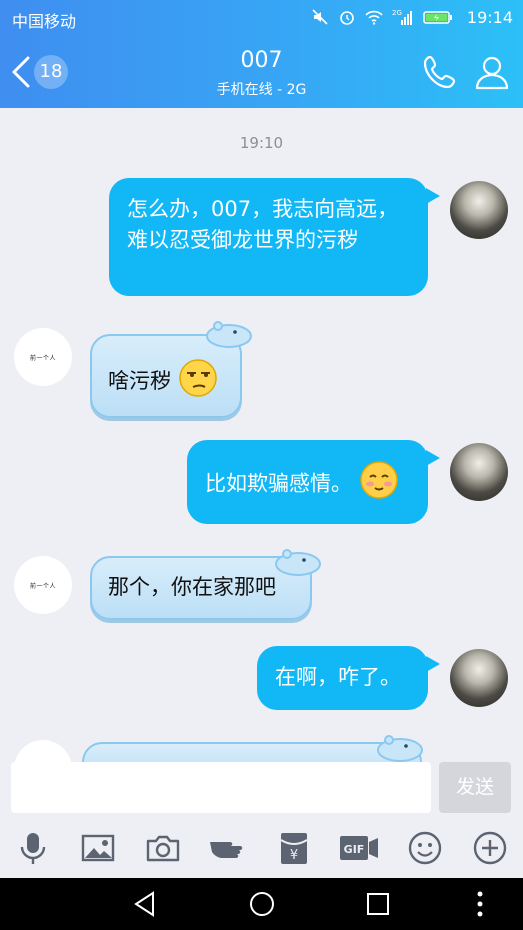 Image resolution: width=523 pixels, height=930 pixels. What do you see at coordinates (438, 17) in the screenshot?
I see `battery-charging-icon` at bounding box center [438, 17].